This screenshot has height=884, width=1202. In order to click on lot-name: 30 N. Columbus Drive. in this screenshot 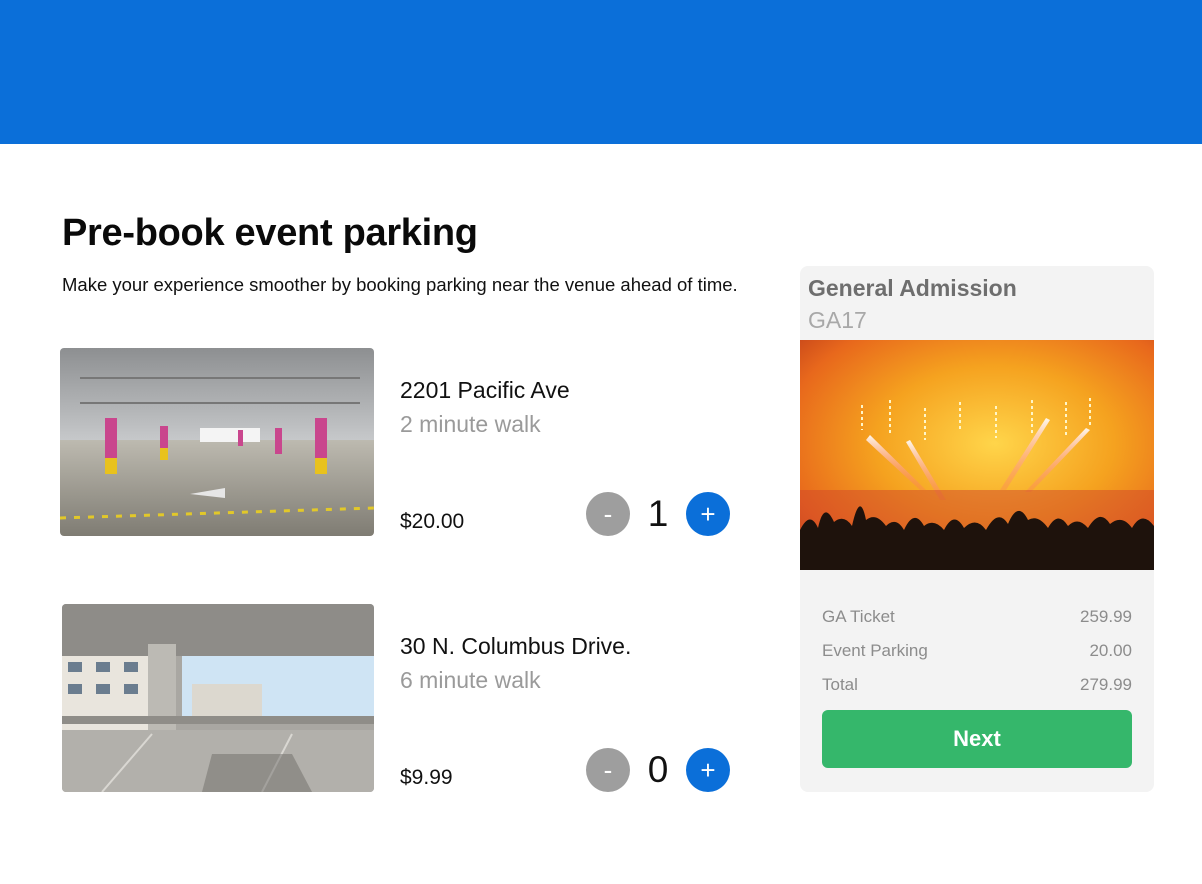, I will do `click(516, 646)`.